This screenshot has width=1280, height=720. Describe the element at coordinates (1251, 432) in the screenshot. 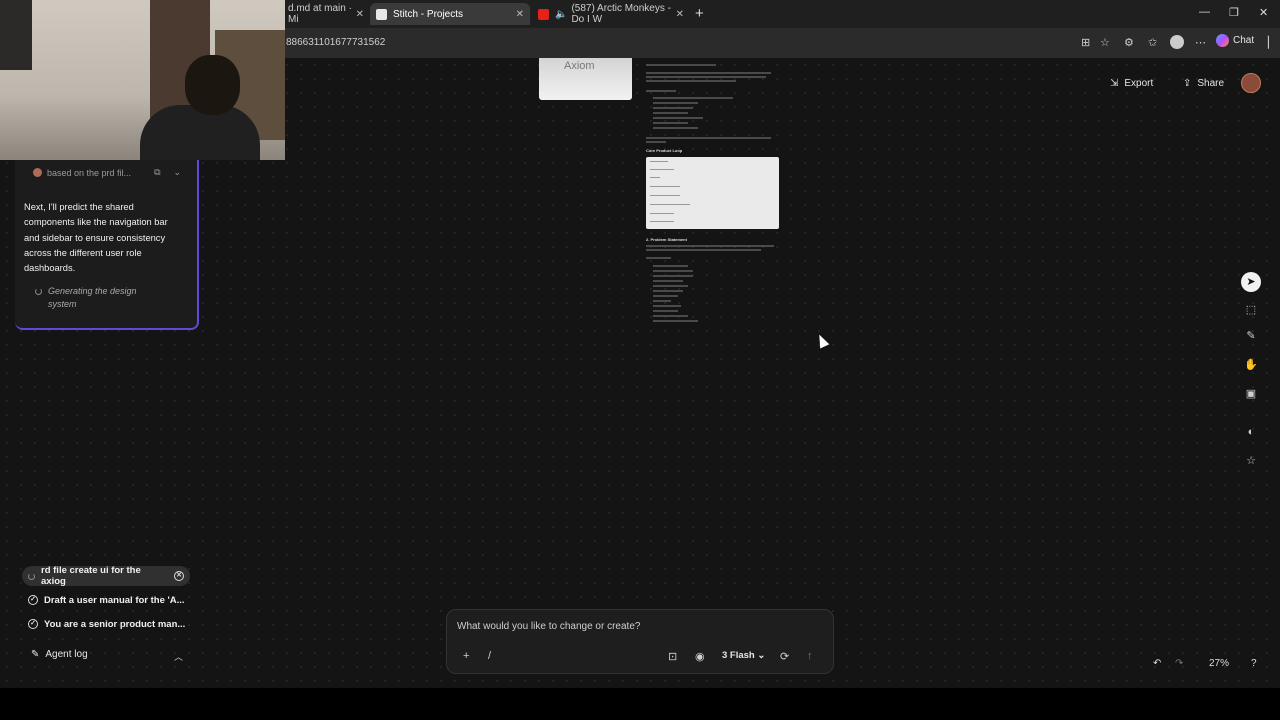

I see `theme-palette-icon: ◐` at that location.